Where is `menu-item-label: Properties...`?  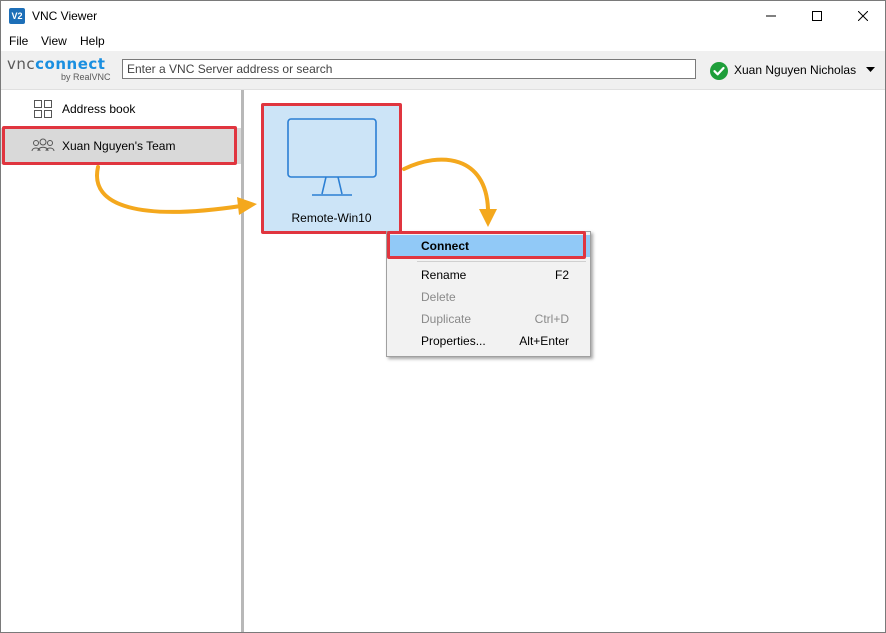 menu-item-label: Properties... is located at coordinates (453, 341).